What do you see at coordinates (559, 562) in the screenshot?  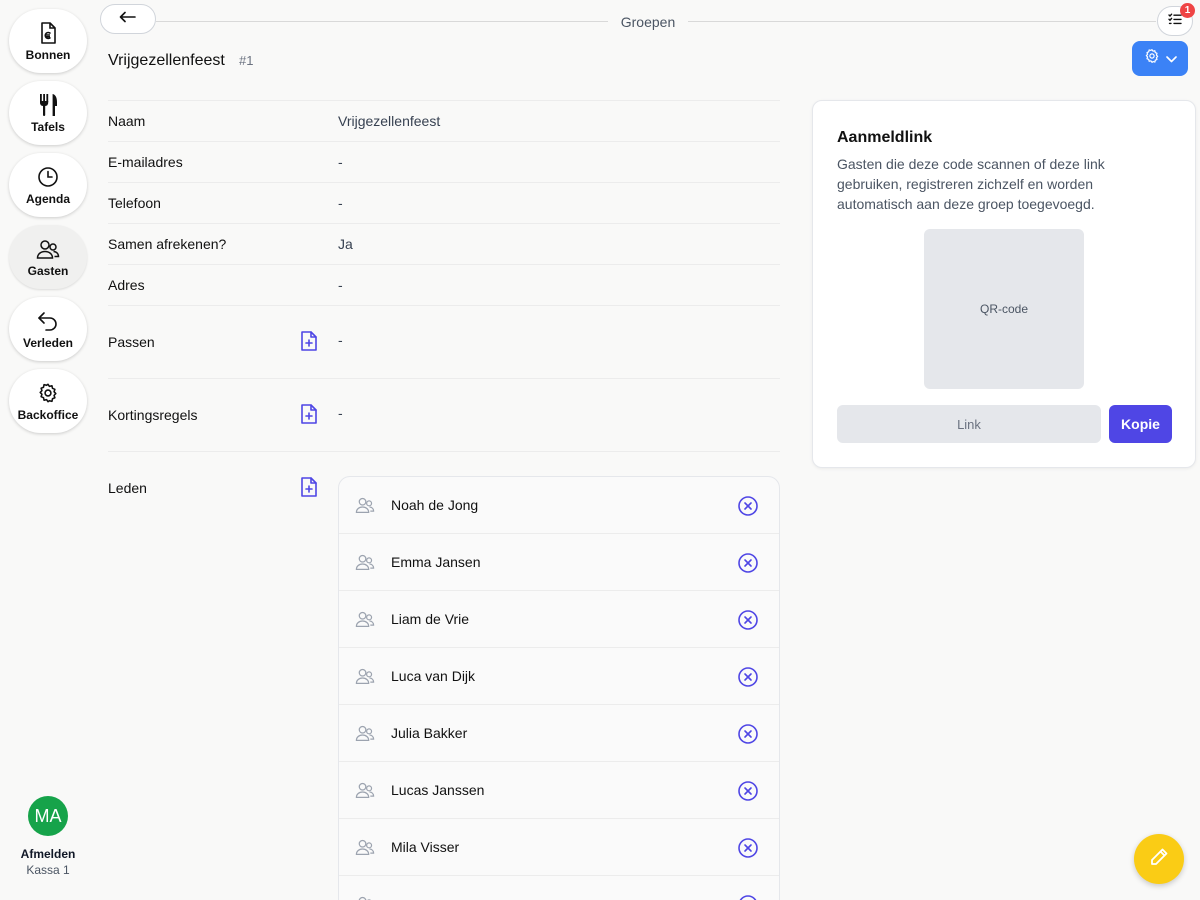 I see `list-item: Emma Jansen` at bounding box center [559, 562].